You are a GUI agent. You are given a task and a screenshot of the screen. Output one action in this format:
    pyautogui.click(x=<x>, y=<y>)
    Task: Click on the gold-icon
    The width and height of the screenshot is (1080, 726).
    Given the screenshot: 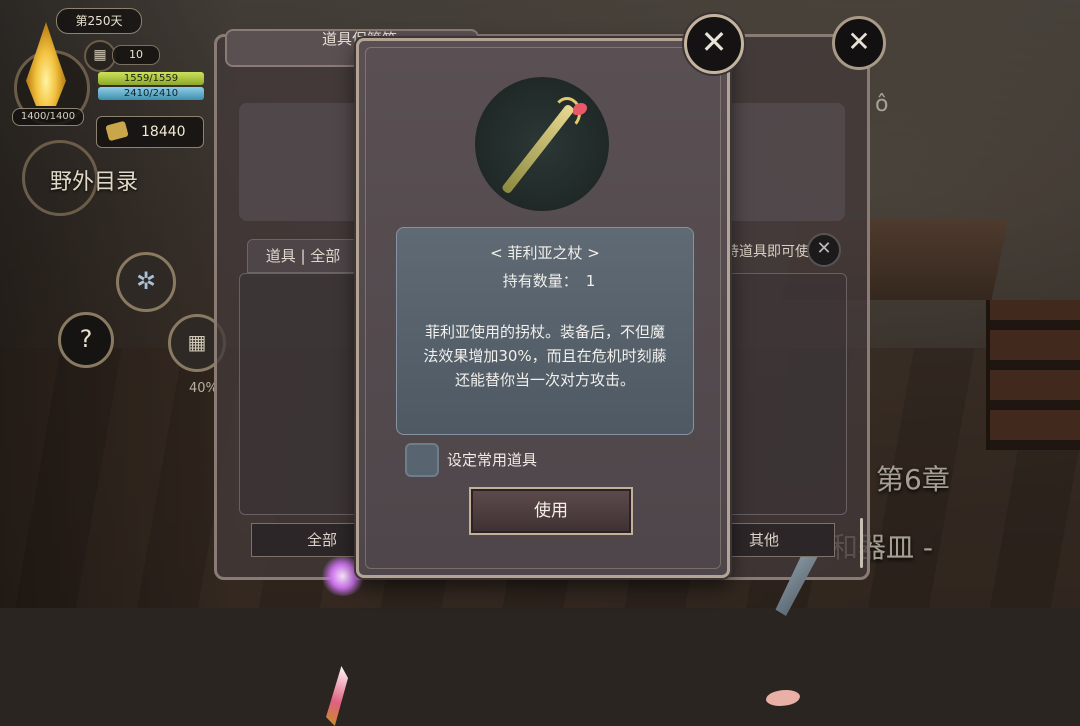 What is the action you would take?
    pyautogui.click(x=117, y=131)
    